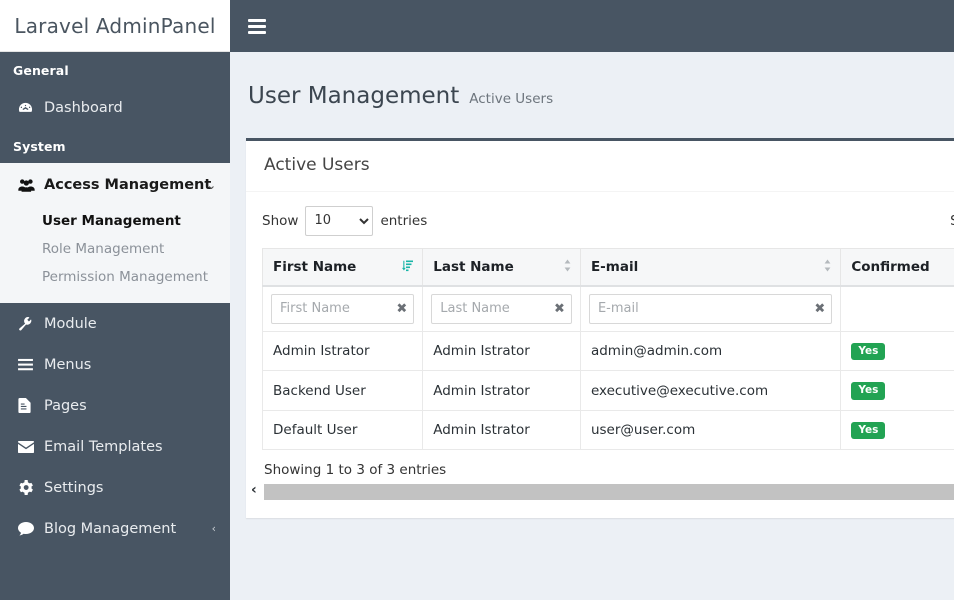  I want to click on sidebar-item-access-management: Access Management ⌄, so click(115, 185).